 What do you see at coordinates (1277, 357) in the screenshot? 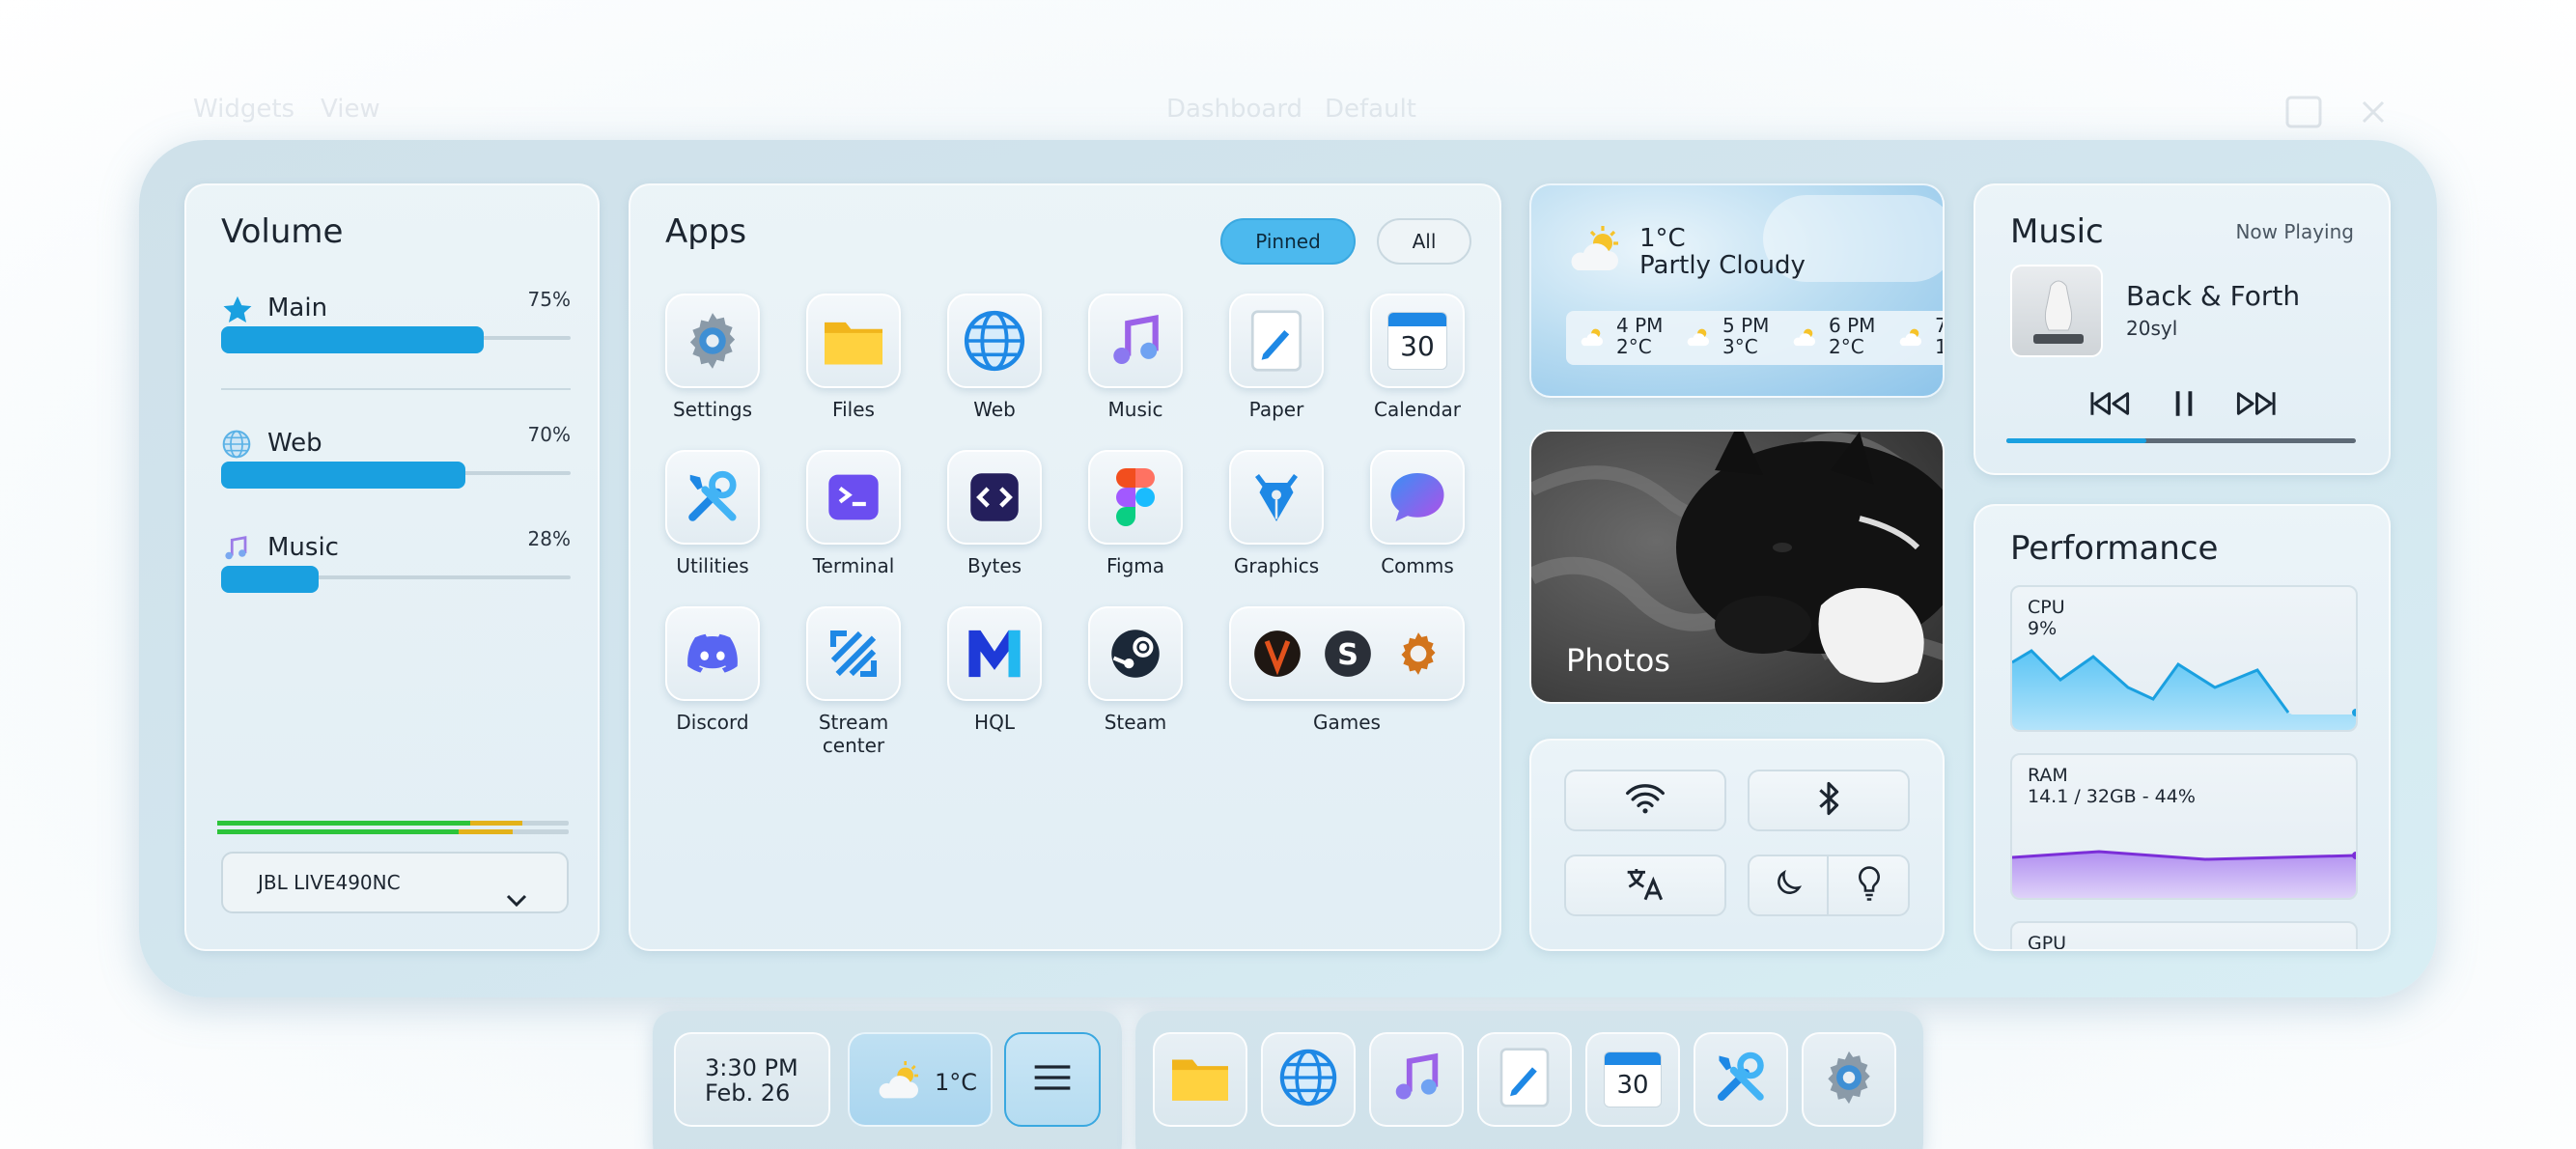
I see `app-paper: Paper` at bounding box center [1277, 357].